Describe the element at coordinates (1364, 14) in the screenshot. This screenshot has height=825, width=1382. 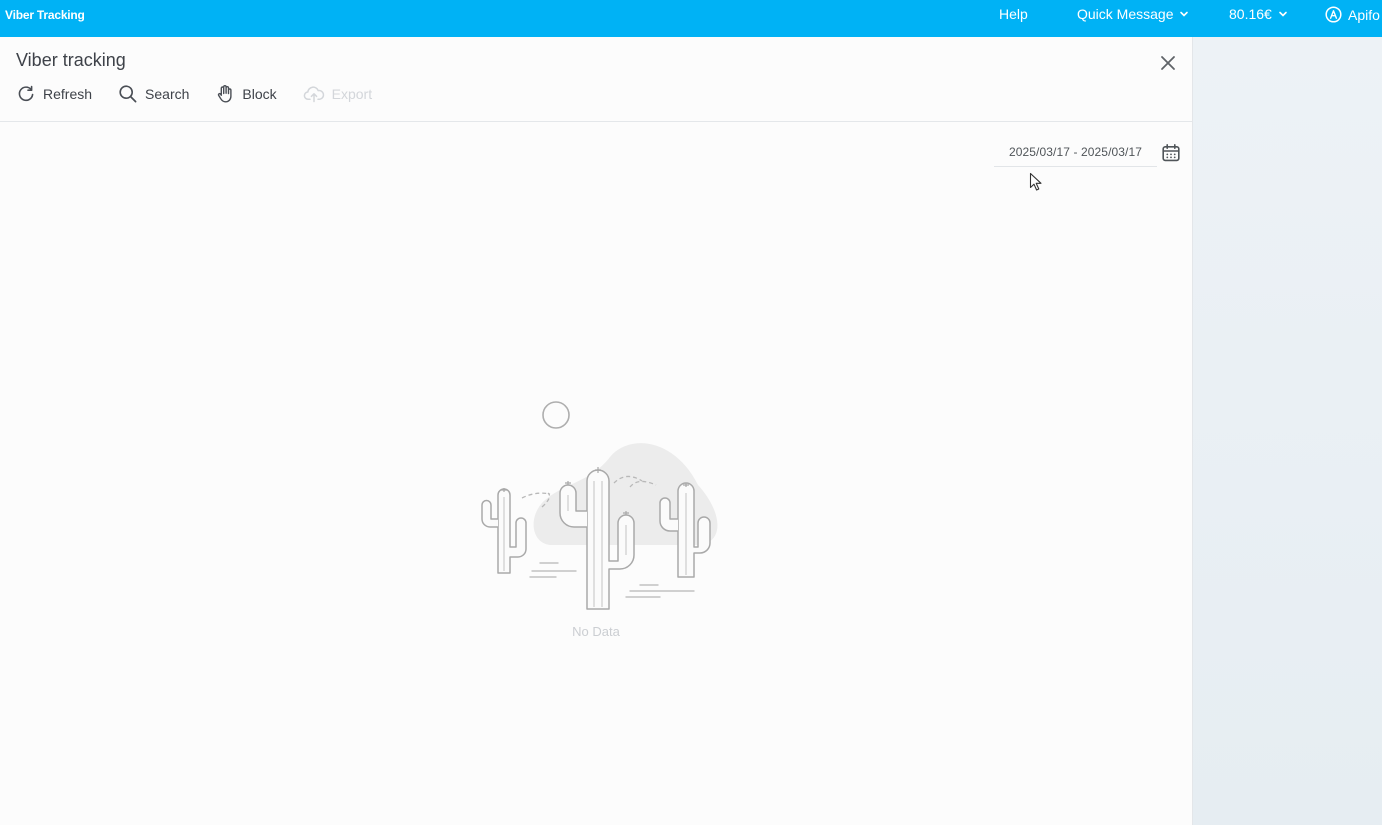
I see `user-name: Apifo` at that location.